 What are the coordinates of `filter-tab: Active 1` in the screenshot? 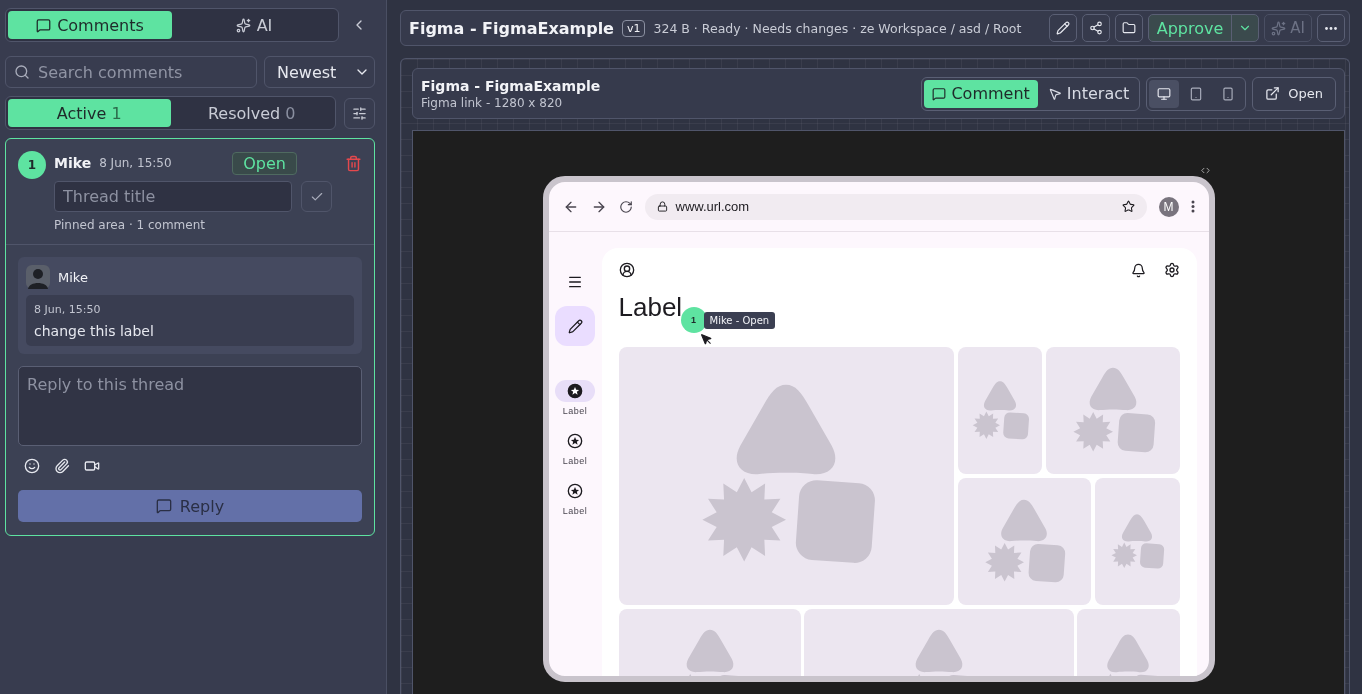 It's located at (89, 113).